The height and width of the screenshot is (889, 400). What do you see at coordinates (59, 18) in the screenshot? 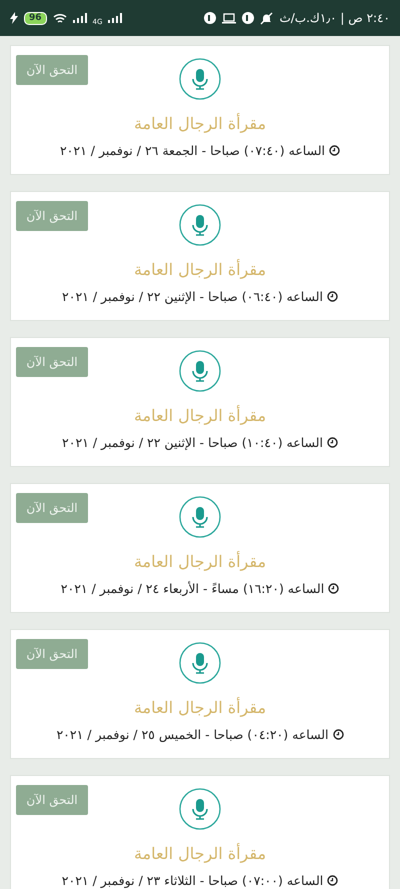
I see `wifi-icon` at bounding box center [59, 18].